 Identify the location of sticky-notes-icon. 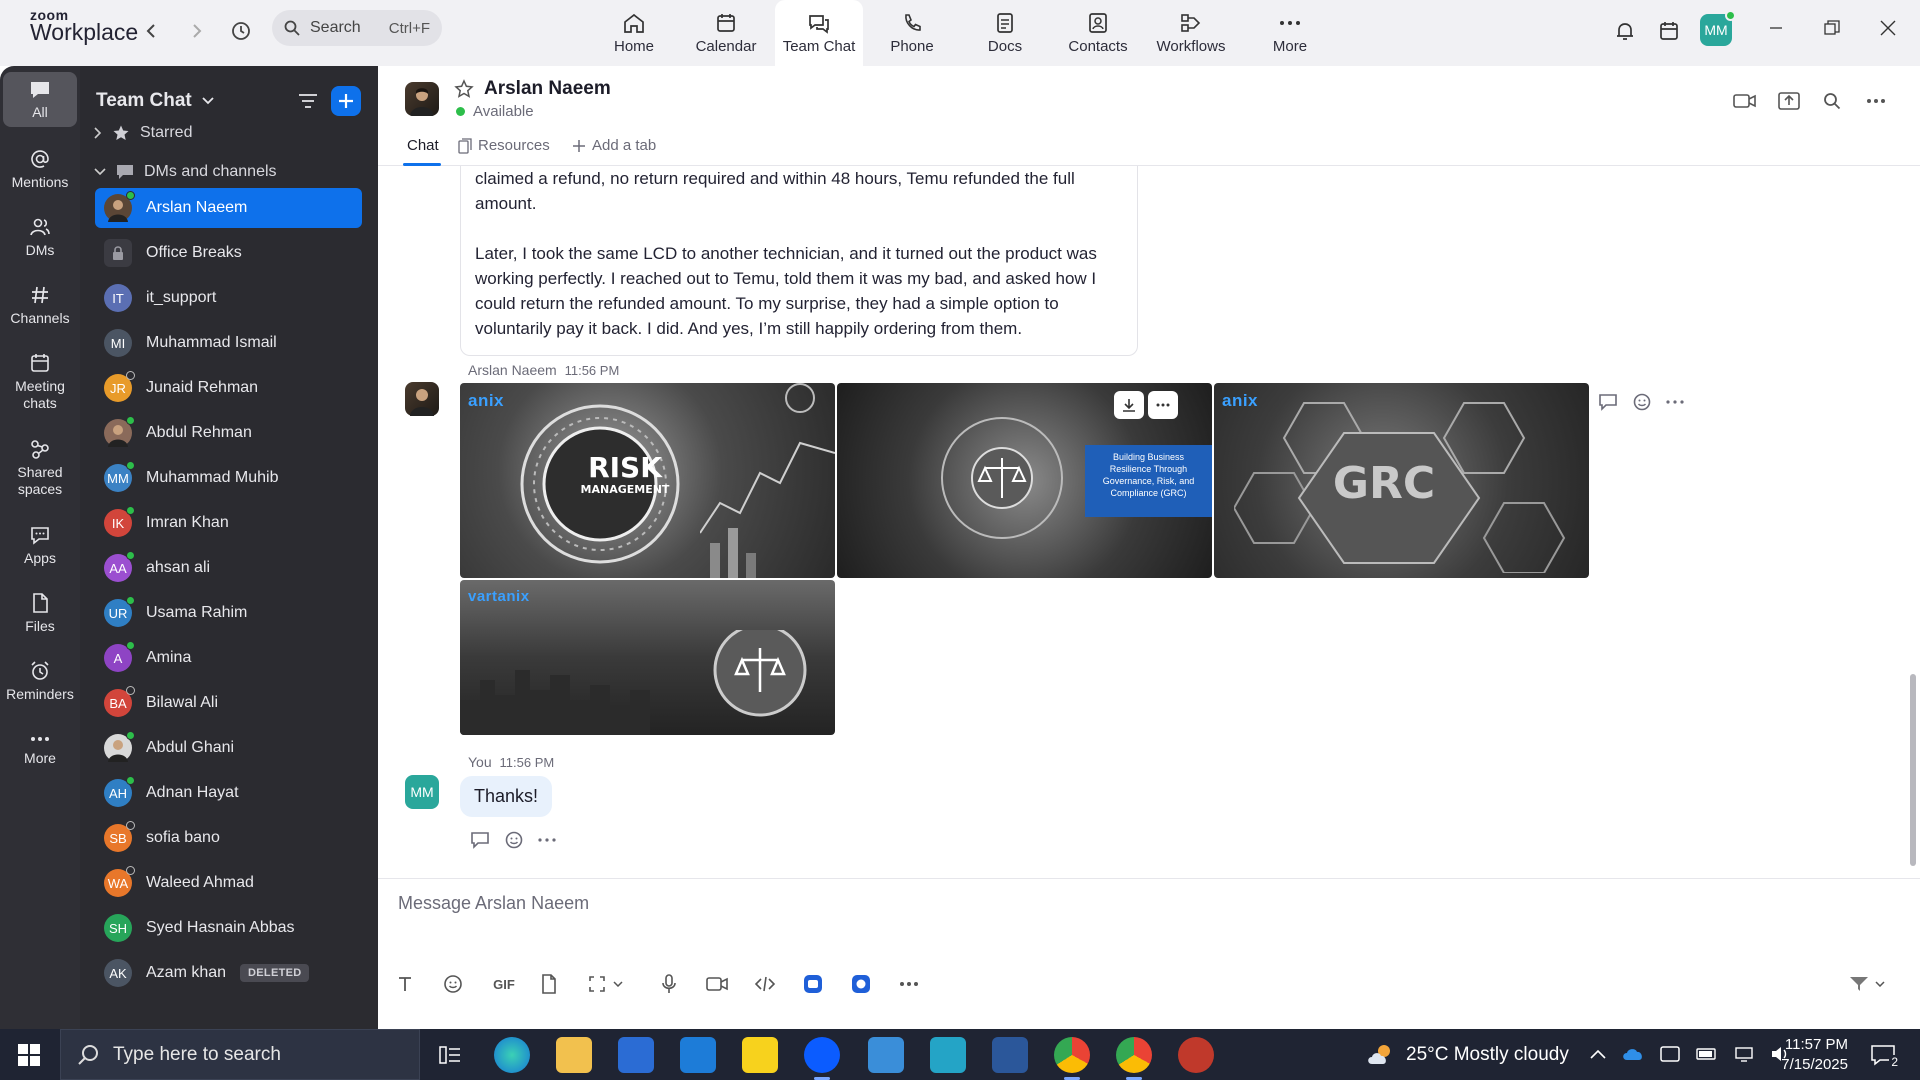
(760, 1055).